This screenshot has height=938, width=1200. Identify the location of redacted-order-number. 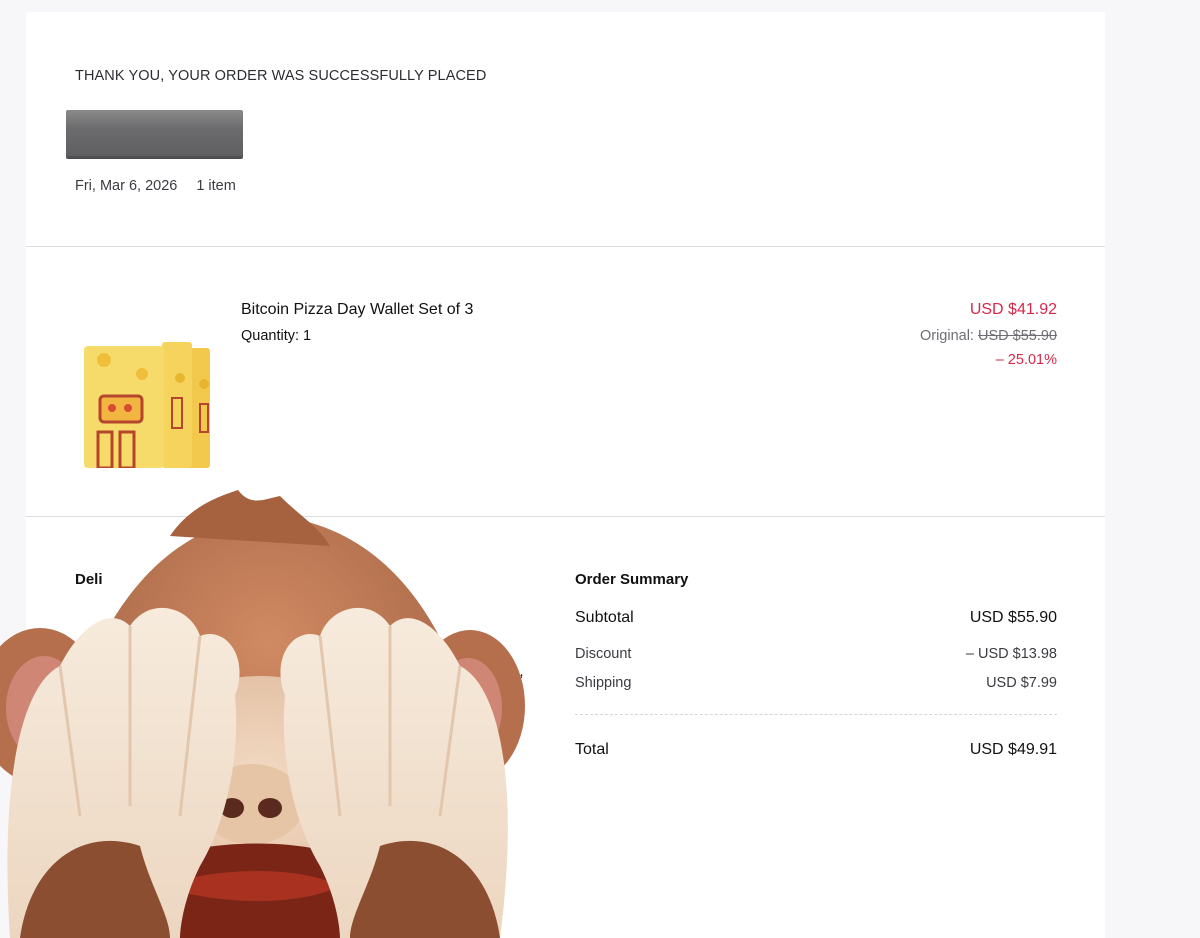
(154, 134).